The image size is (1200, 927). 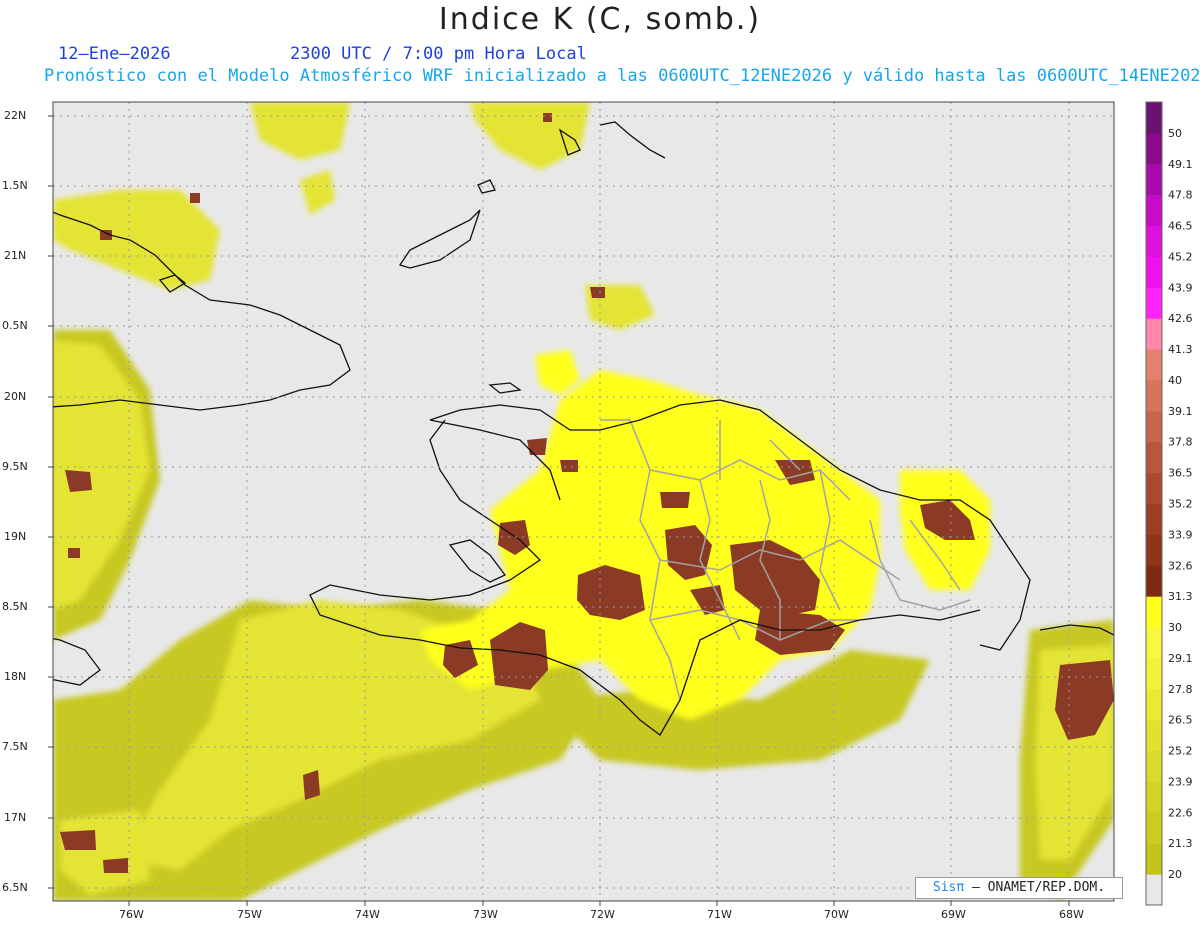 What do you see at coordinates (1035, 887) in the screenshot?
I see `credit-text: – ONAMET/REP.DOM.` at bounding box center [1035, 887].